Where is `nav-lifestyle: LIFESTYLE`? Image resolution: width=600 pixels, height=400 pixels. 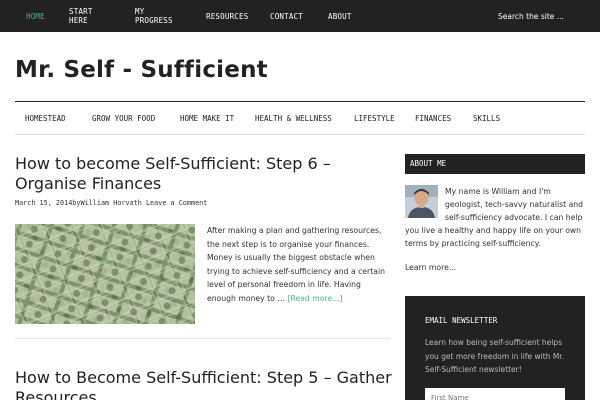 nav-lifestyle: LIFESTYLE is located at coordinates (374, 118).